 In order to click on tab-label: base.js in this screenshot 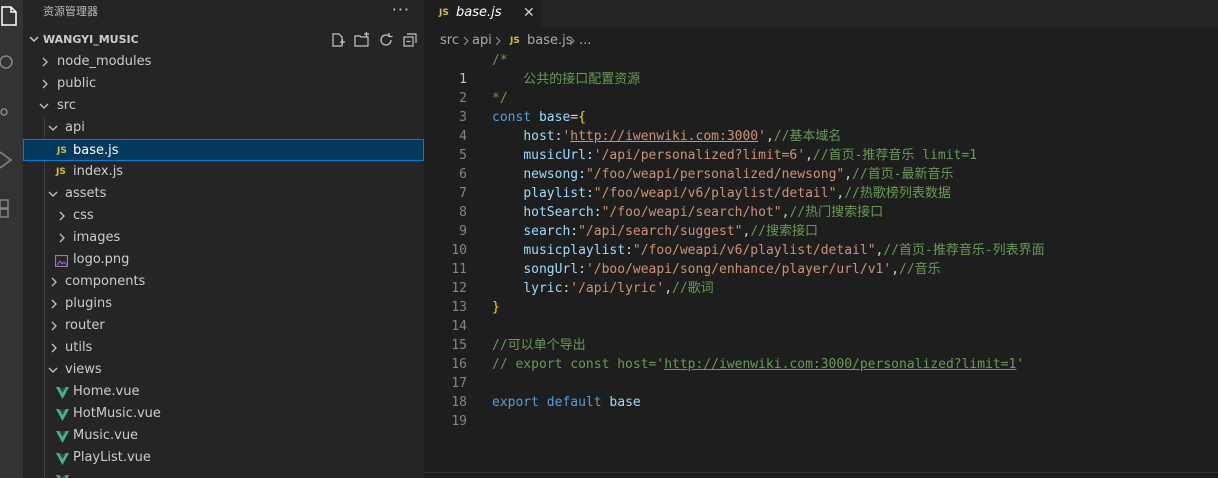, I will do `click(479, 12)`.